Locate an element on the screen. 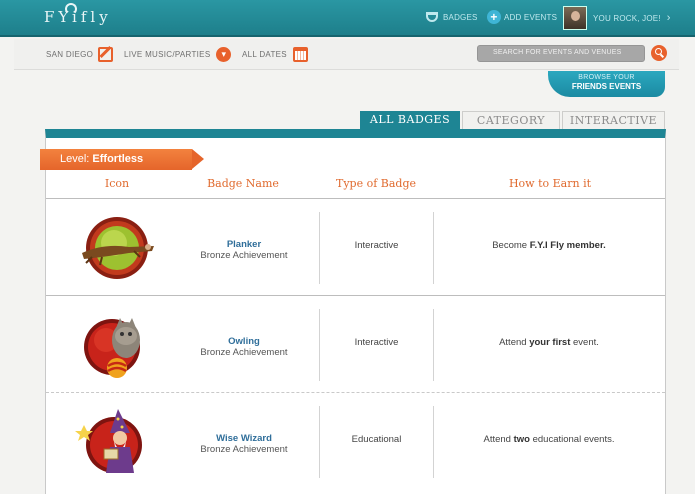 The image size is (695, 494). calendar-icon is located at coordinates (300, 54).